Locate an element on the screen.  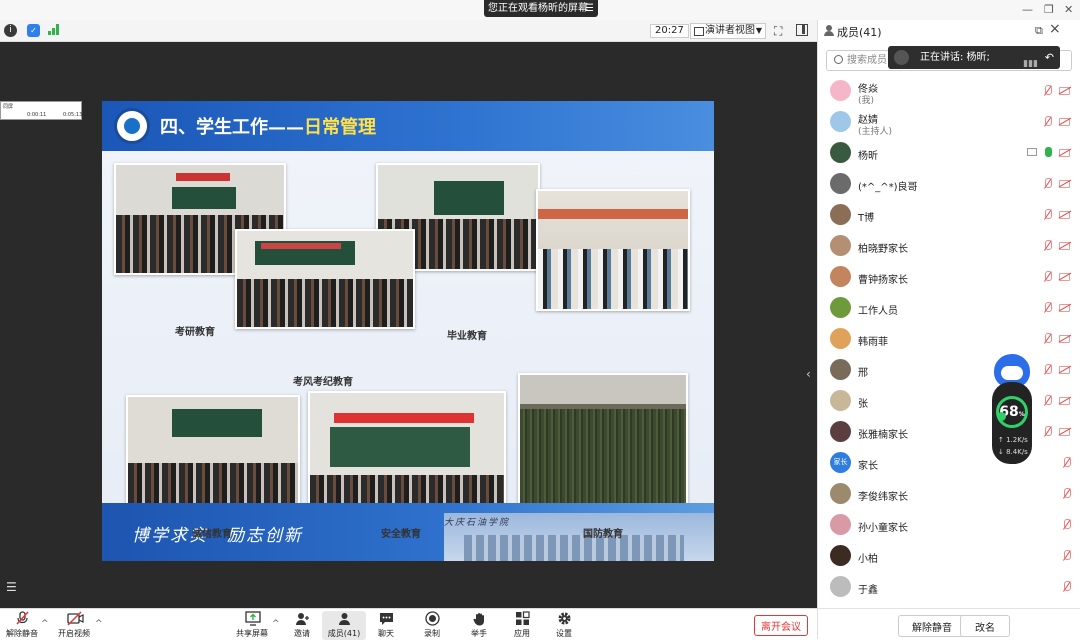
chevron-left-icon: ‹ is located at coordinates (808, 374).